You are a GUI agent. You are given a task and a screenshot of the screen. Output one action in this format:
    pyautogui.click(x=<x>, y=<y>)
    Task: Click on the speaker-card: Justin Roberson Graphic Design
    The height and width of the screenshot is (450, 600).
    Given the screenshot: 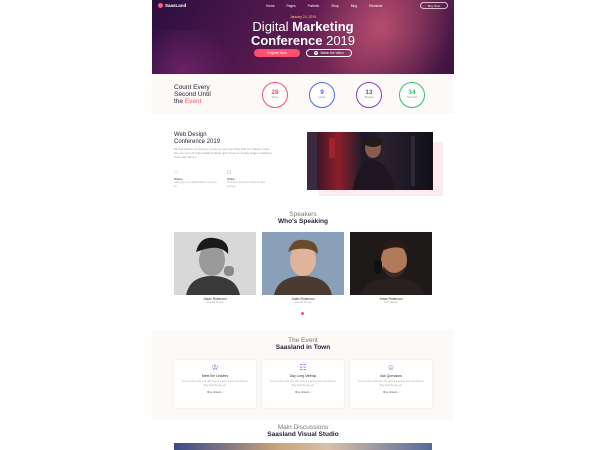 What is the action you would take?
    pyautogui.click(x=303, y=269)
    